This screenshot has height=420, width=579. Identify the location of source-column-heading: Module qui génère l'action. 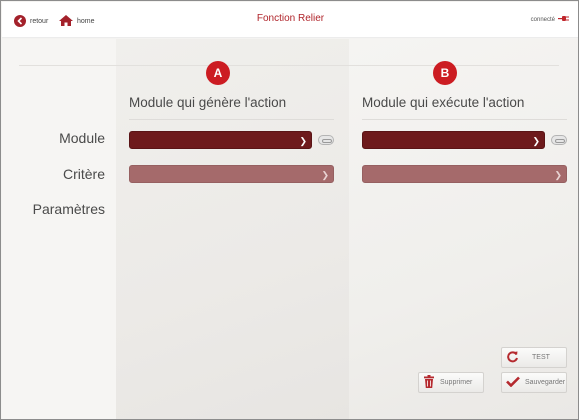
(208, 102).